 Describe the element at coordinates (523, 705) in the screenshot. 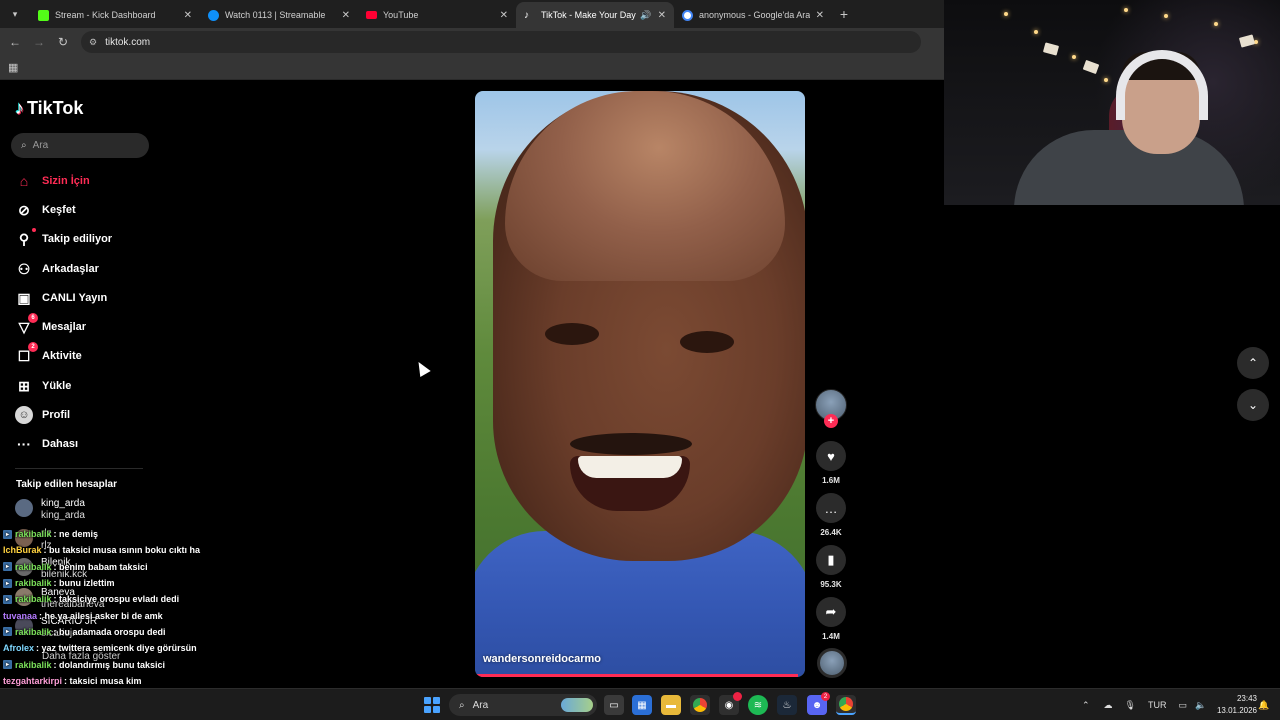

I see `taskbar-search: ⌕ Ara` at that location.